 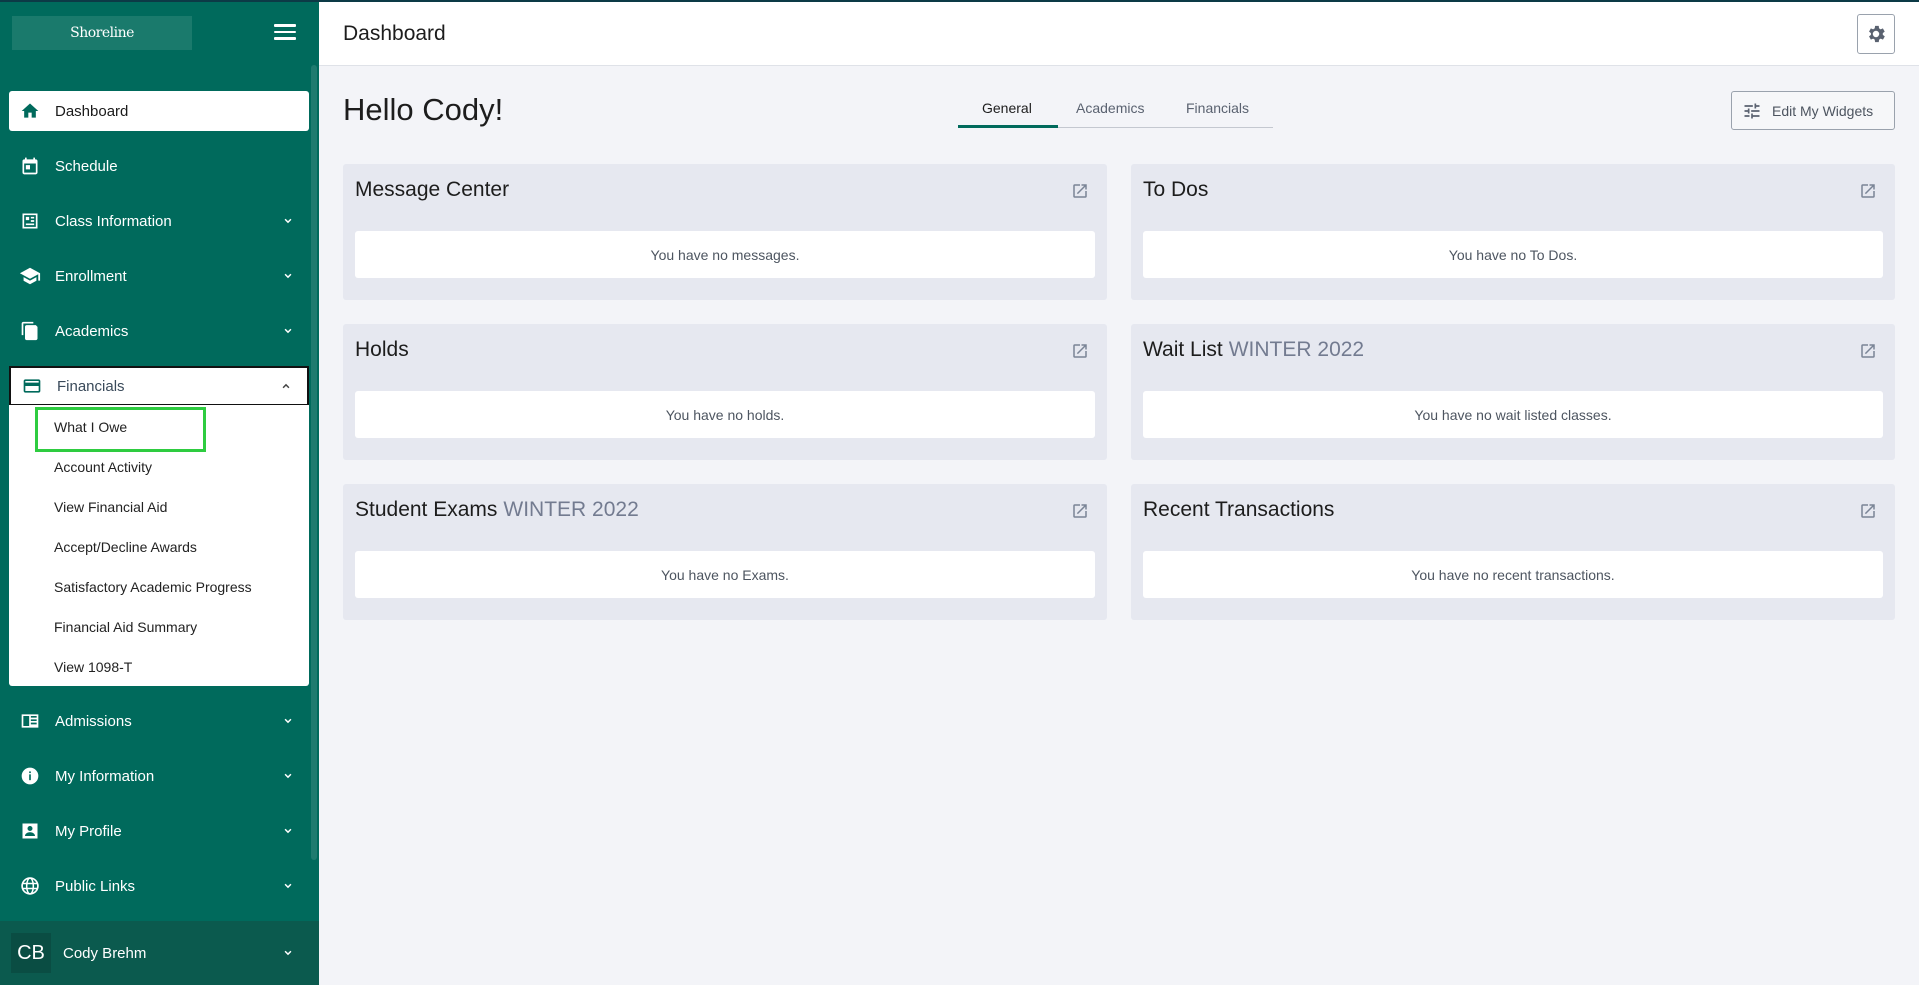 What do you see at coordinates (1007, 108) in the screenshot?
I see `tab-general: General` at bounding box center [1007, 108].